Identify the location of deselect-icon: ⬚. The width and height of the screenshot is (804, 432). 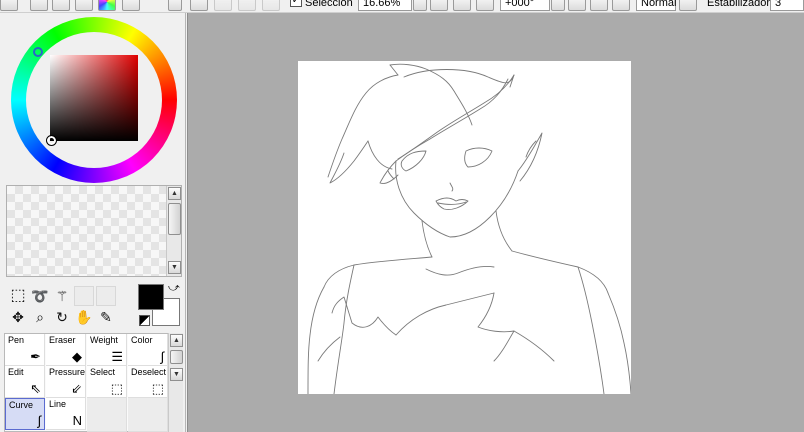
(157, 388).